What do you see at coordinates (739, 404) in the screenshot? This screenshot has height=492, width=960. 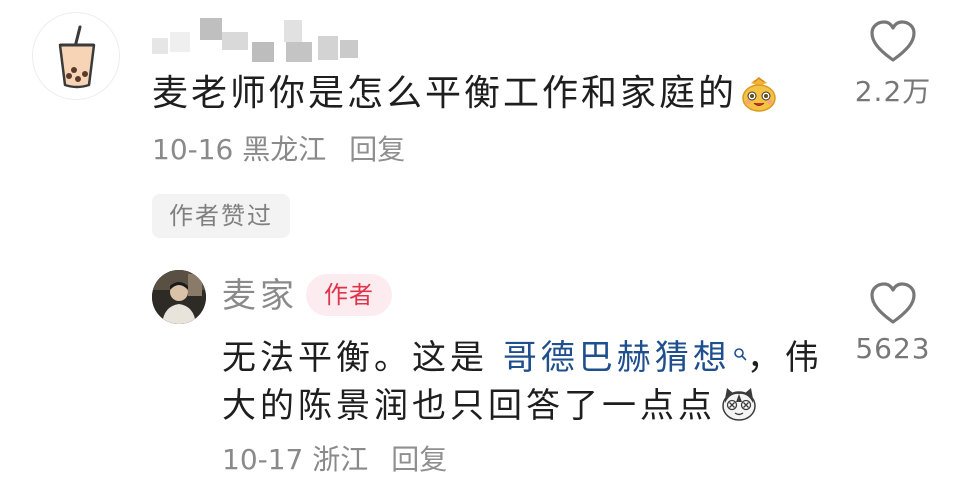 I see `cat-face-emoji-icon` at bounding box center [739, 404].